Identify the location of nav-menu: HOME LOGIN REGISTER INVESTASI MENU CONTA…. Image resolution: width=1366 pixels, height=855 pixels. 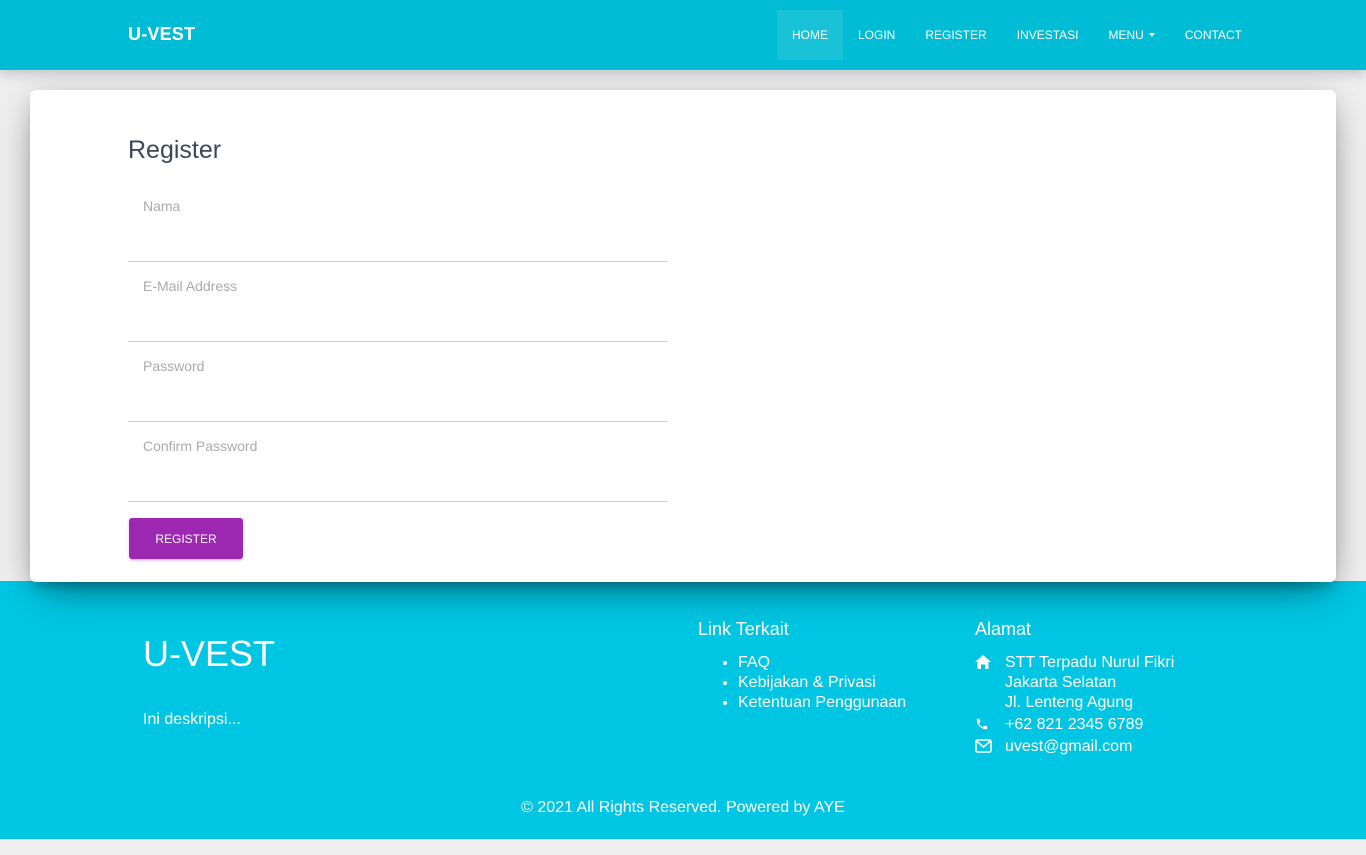
(1017, 35).